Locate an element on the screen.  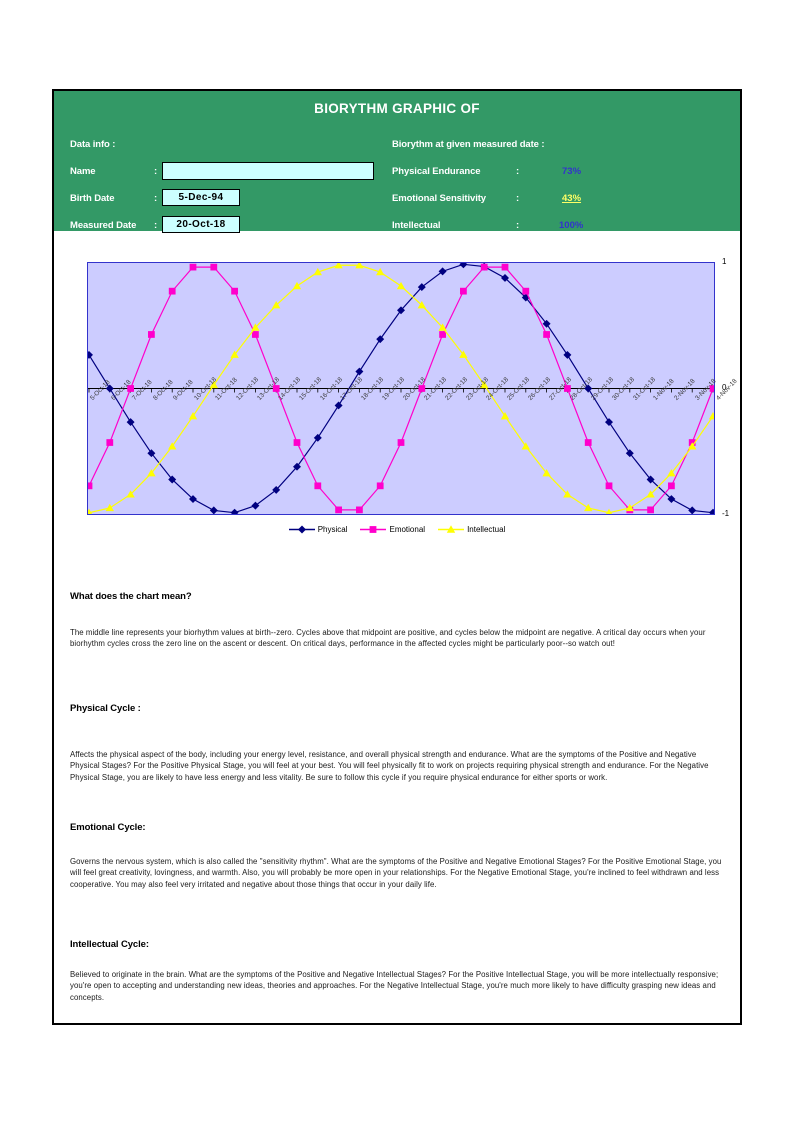
triangle-icon is located at coordinates (451, 529).